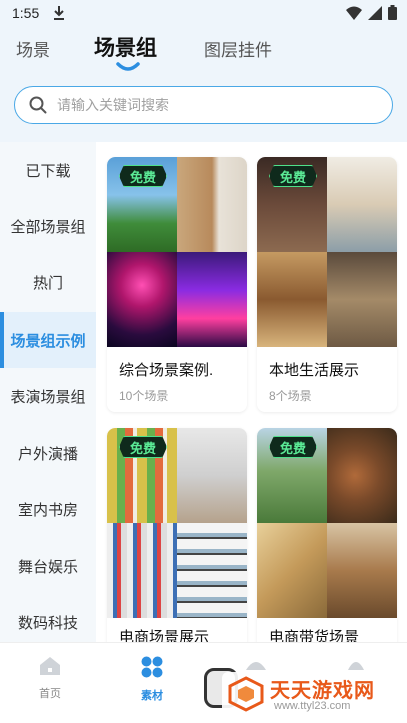  Describe the element at coordinates (203, 14) in the screenshot. I see `status-bar: 1:55` at that location.